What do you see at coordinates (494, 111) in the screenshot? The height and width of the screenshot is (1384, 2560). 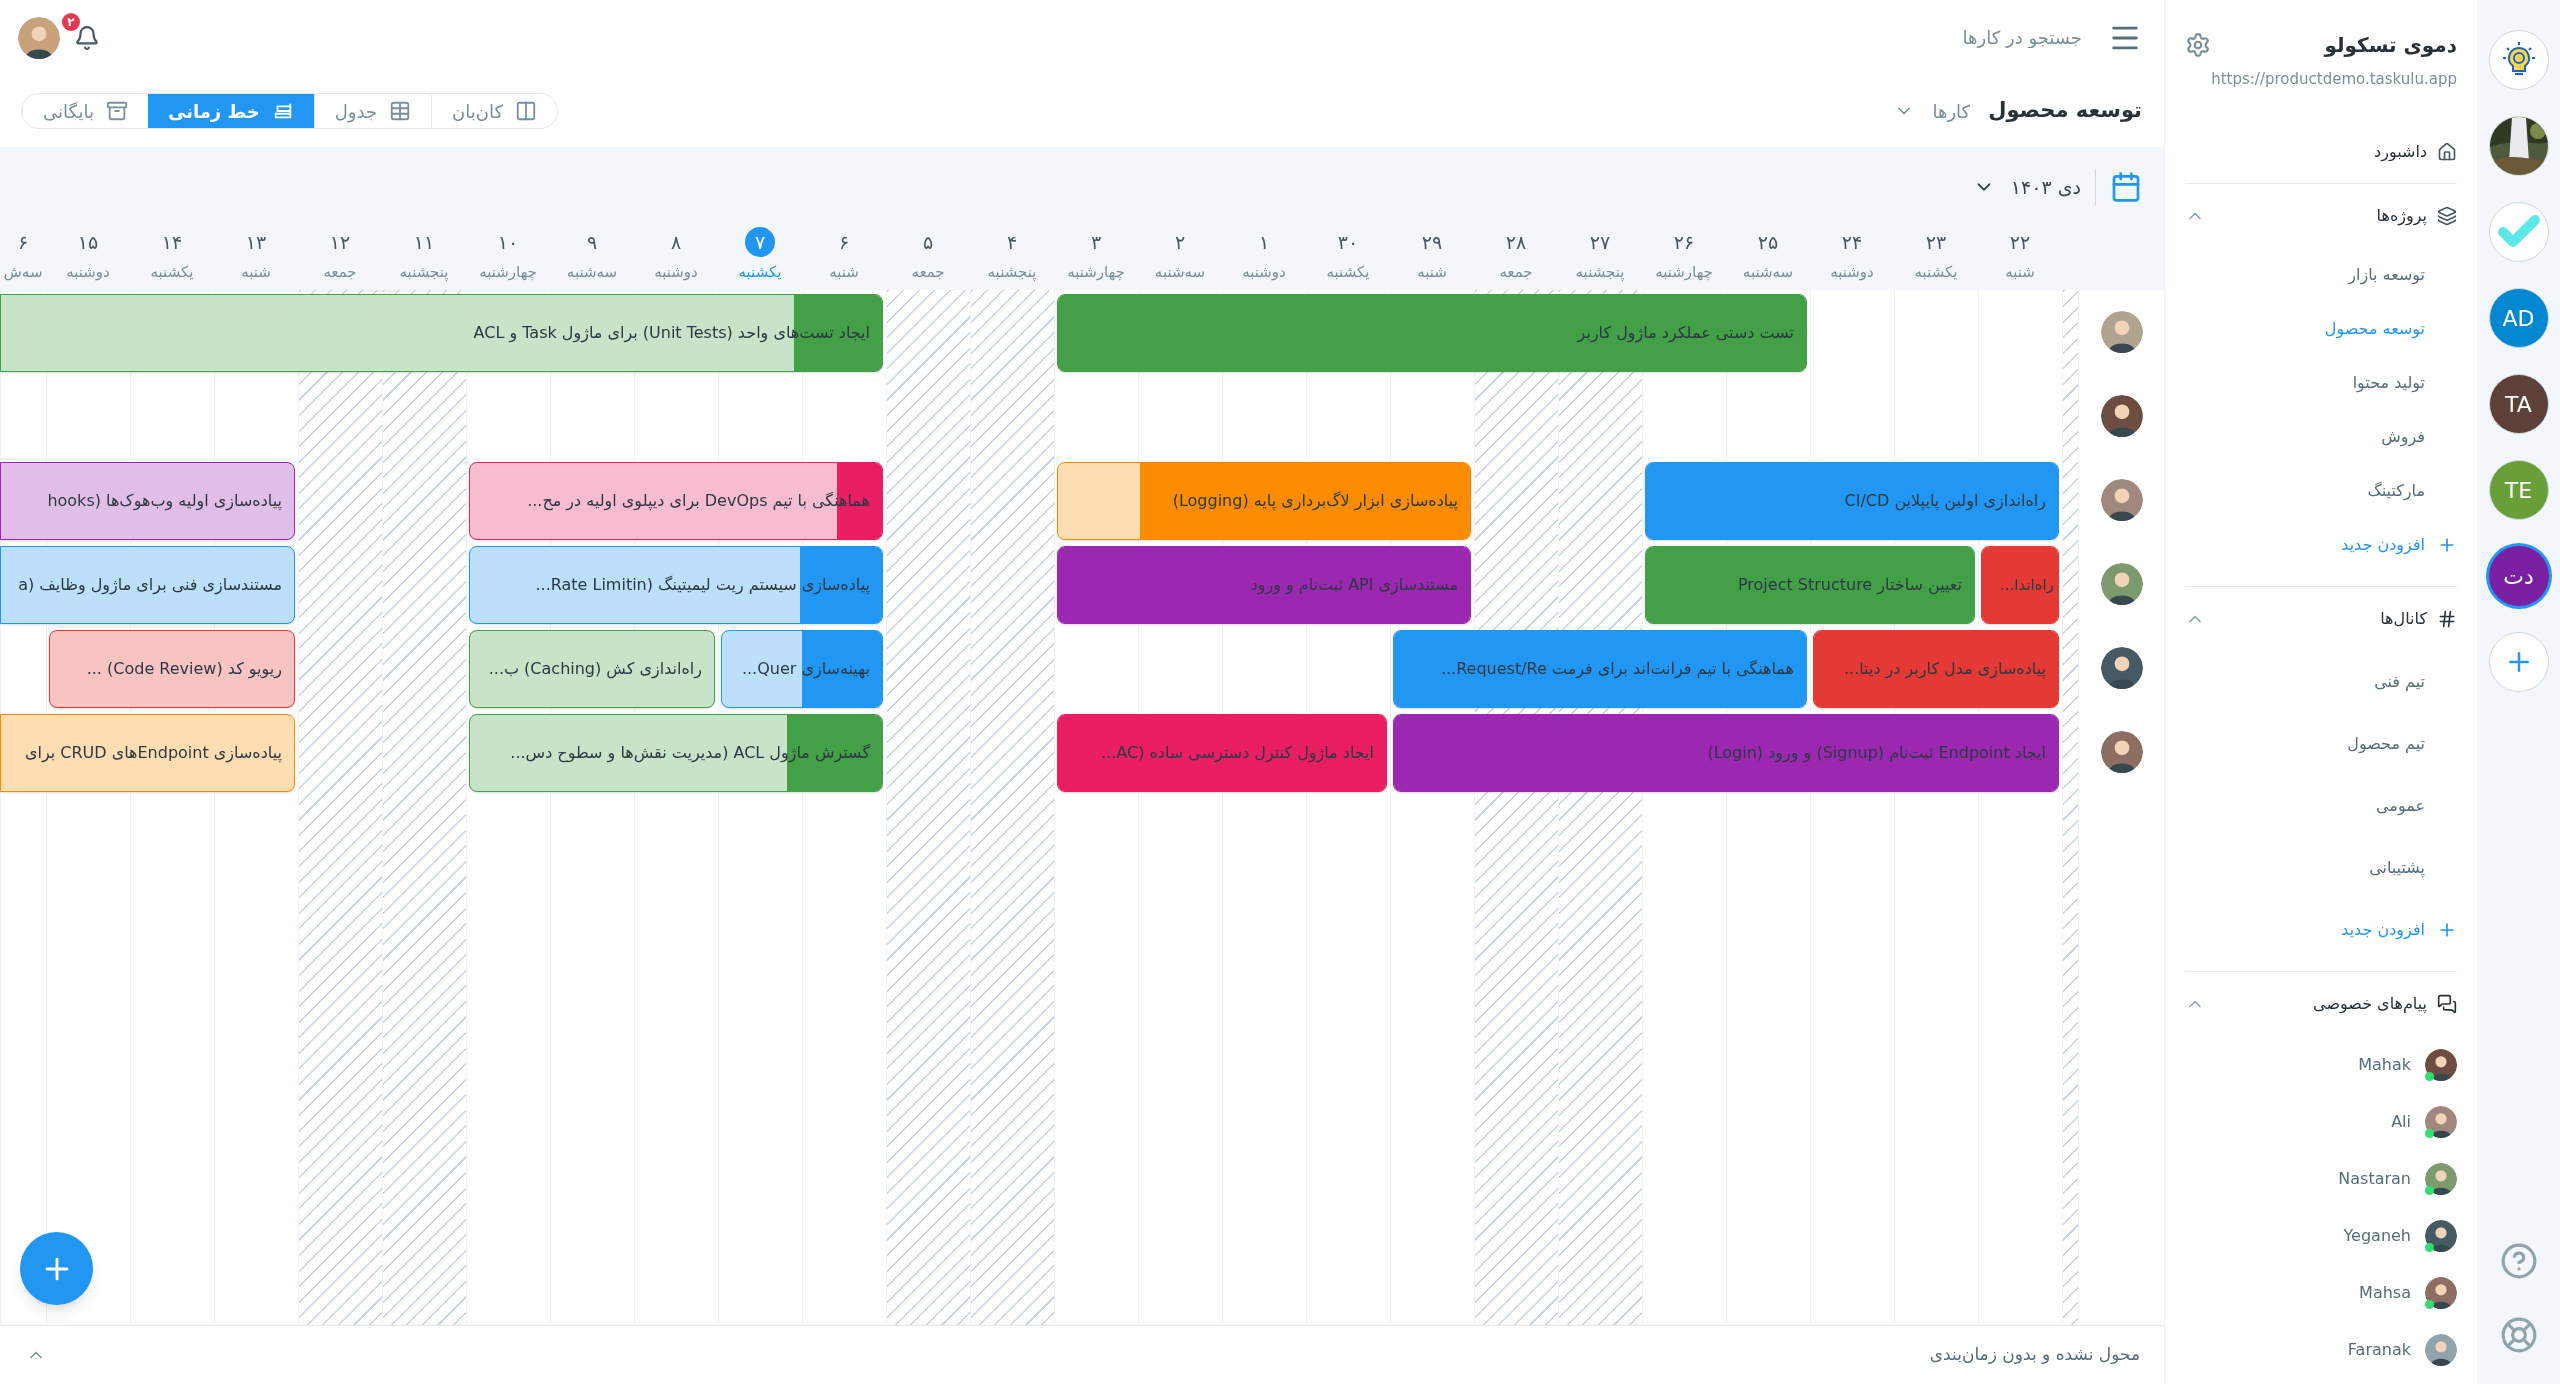 I see `view-tab: کان‌بان` at bounding box center [494, 111].